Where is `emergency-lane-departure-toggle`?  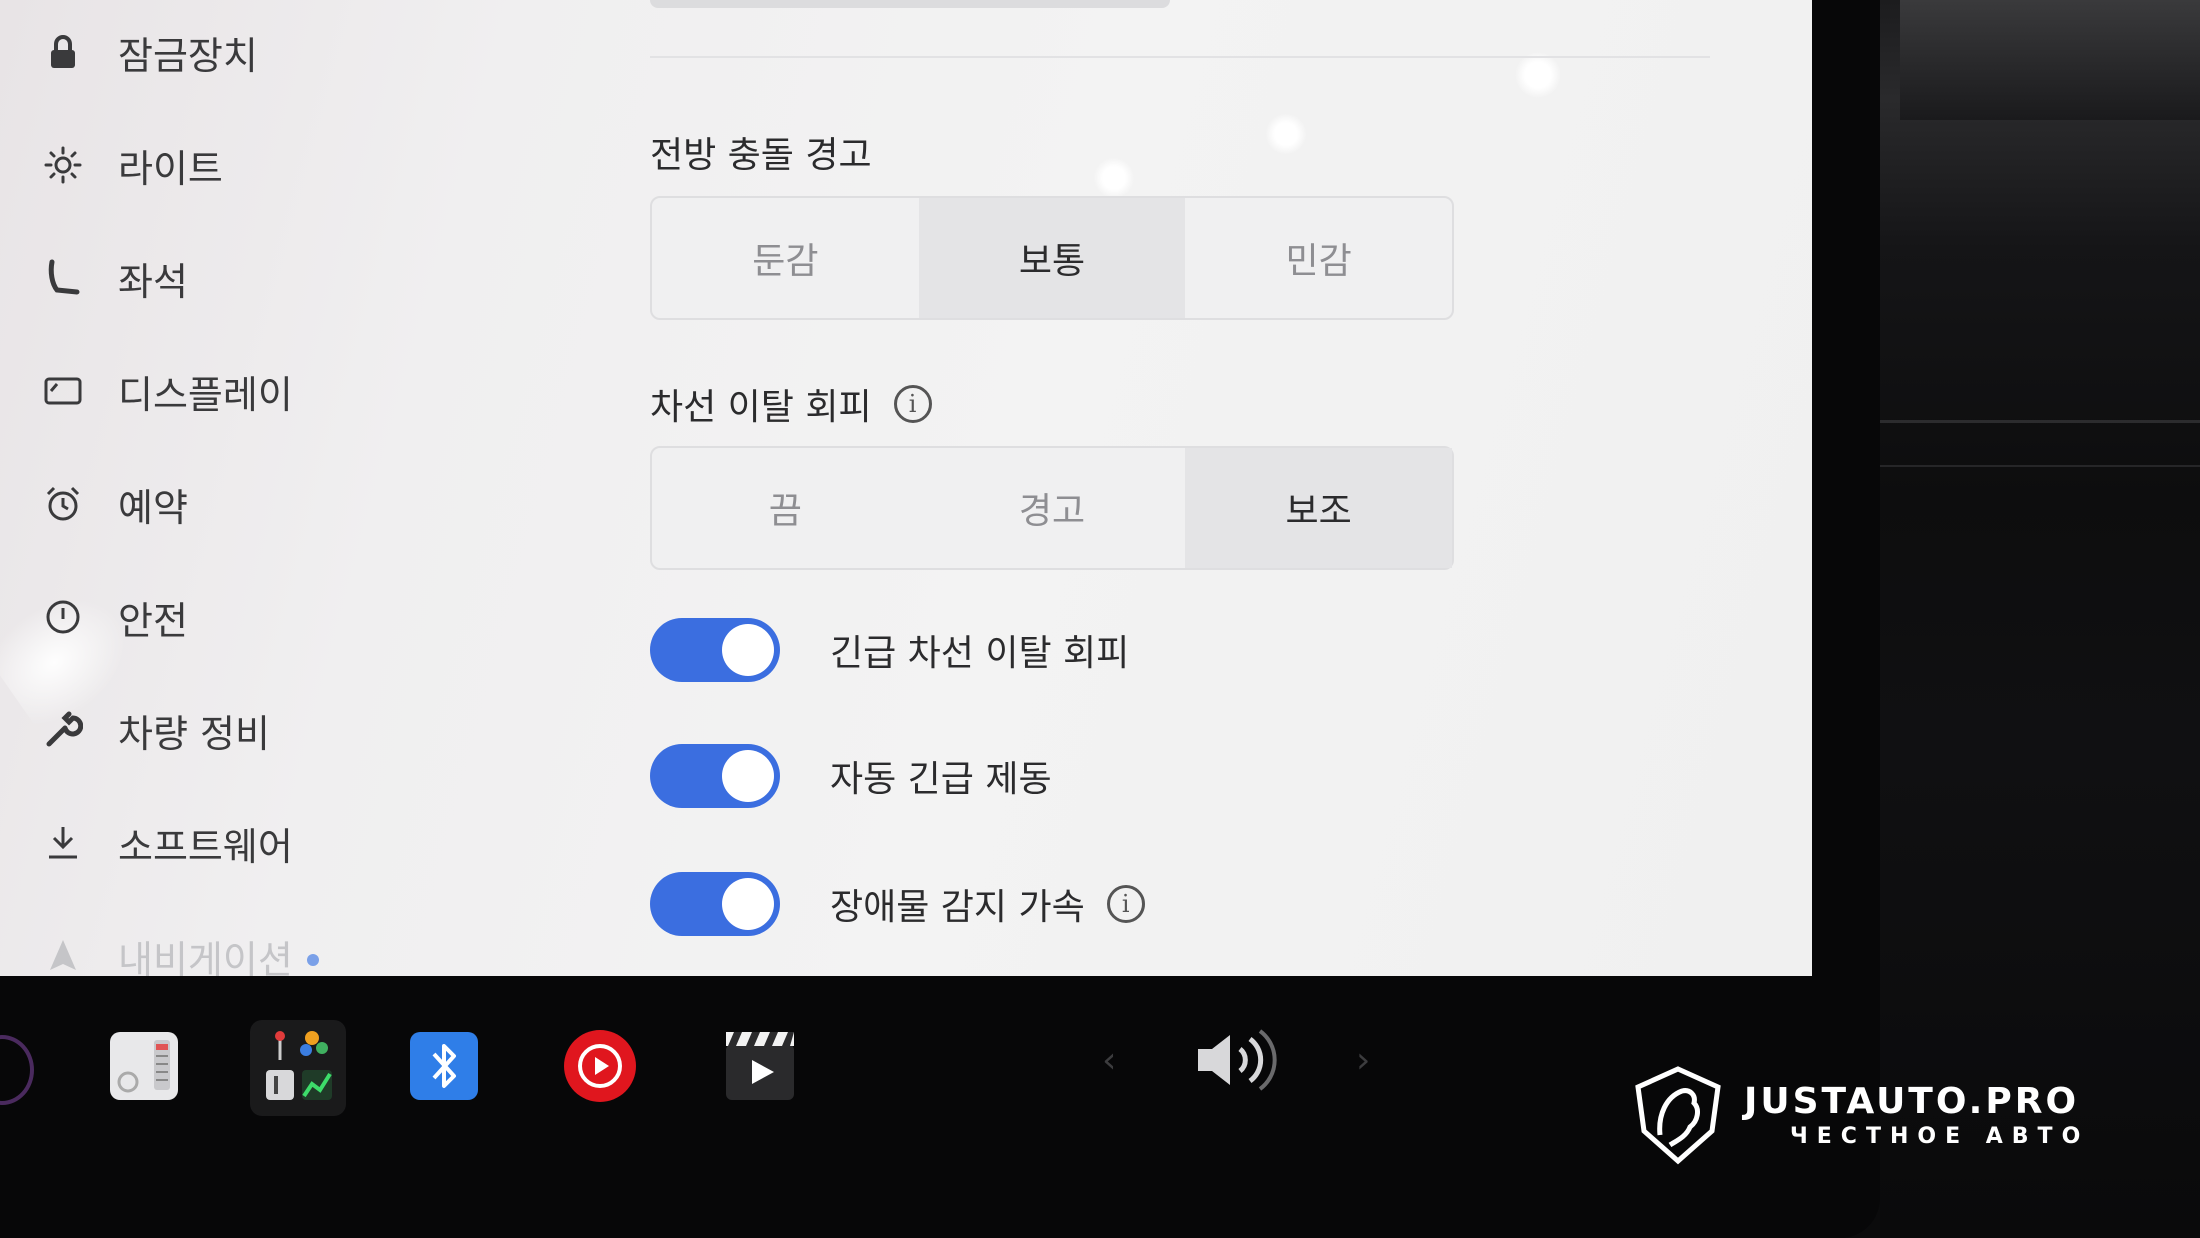
emergency-lane-departure-toggle is located at coordinates (715, 650).